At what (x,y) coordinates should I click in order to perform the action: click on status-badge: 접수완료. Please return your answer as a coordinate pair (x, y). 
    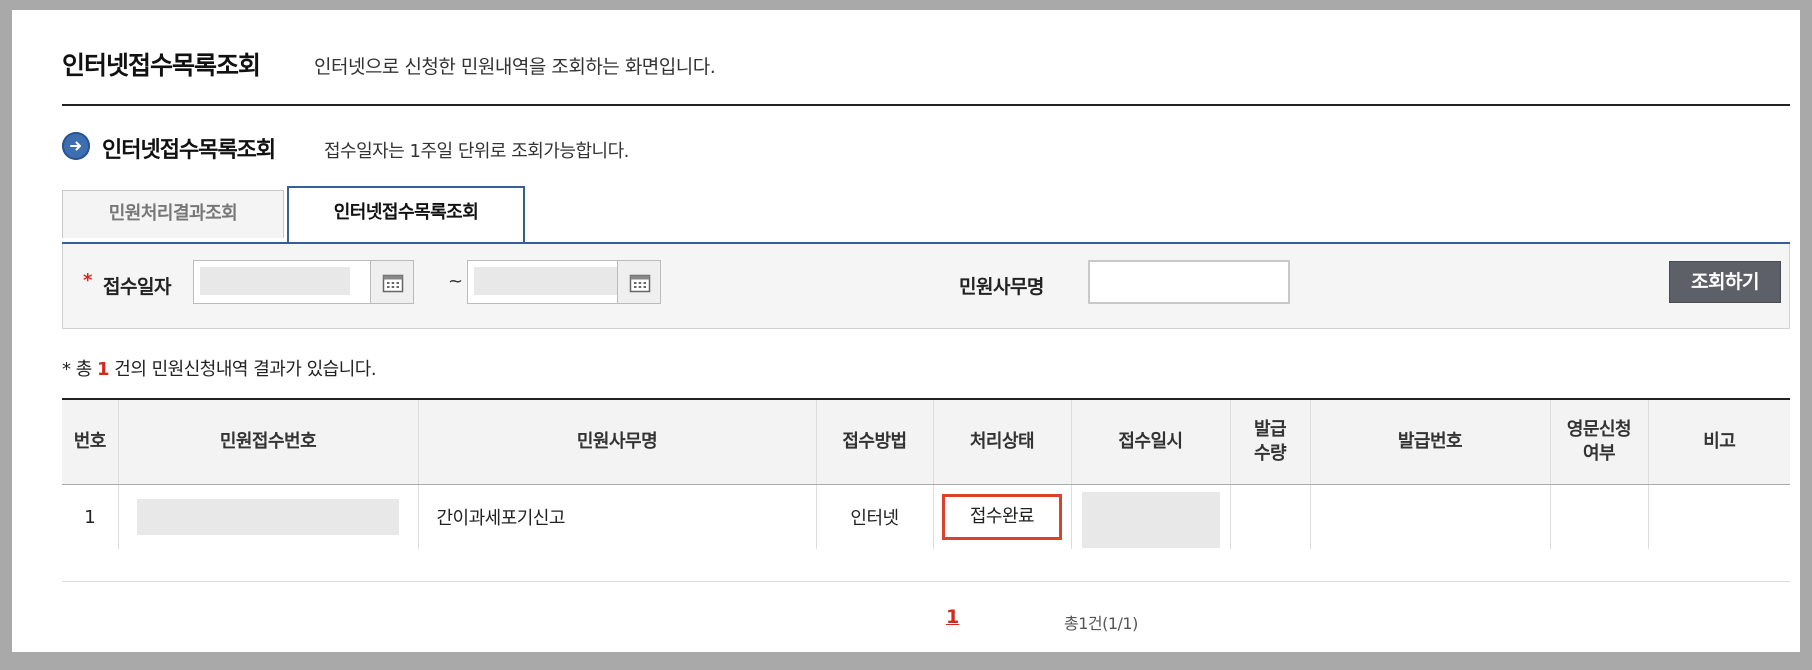
    Looking at the image, I should click on (1002, 517).